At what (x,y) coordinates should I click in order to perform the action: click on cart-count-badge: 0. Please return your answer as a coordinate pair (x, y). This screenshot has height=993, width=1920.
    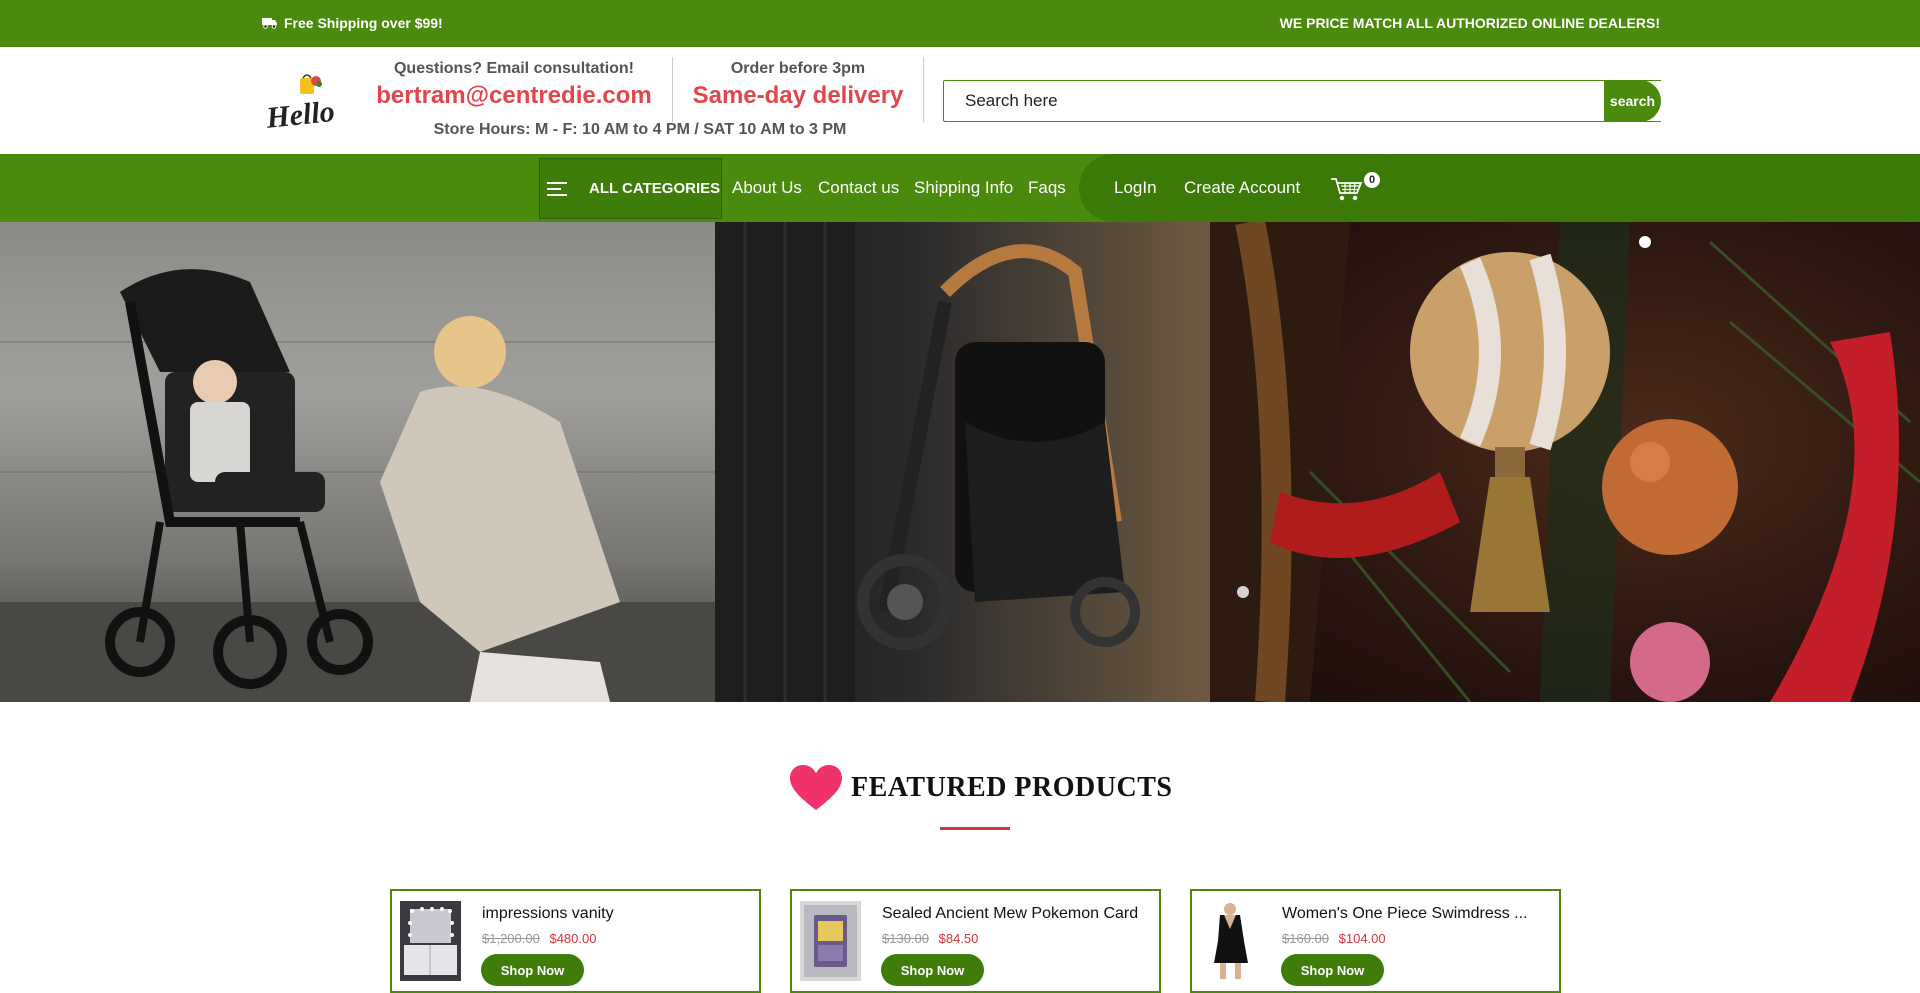
    Looking at the image, I should click on (1372, 180).